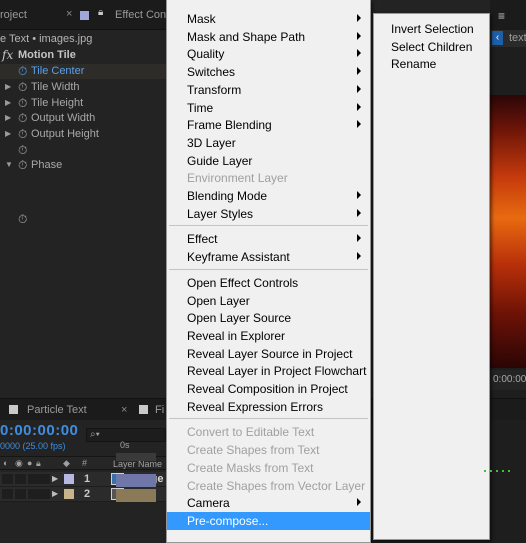 The width and height of the screenshot is (526, 543). Describe the element at coordinates (268, 389) in the screenshot. I see `menu-item-reveal-composition-in-project: Reveal Composition in Project` at that location.